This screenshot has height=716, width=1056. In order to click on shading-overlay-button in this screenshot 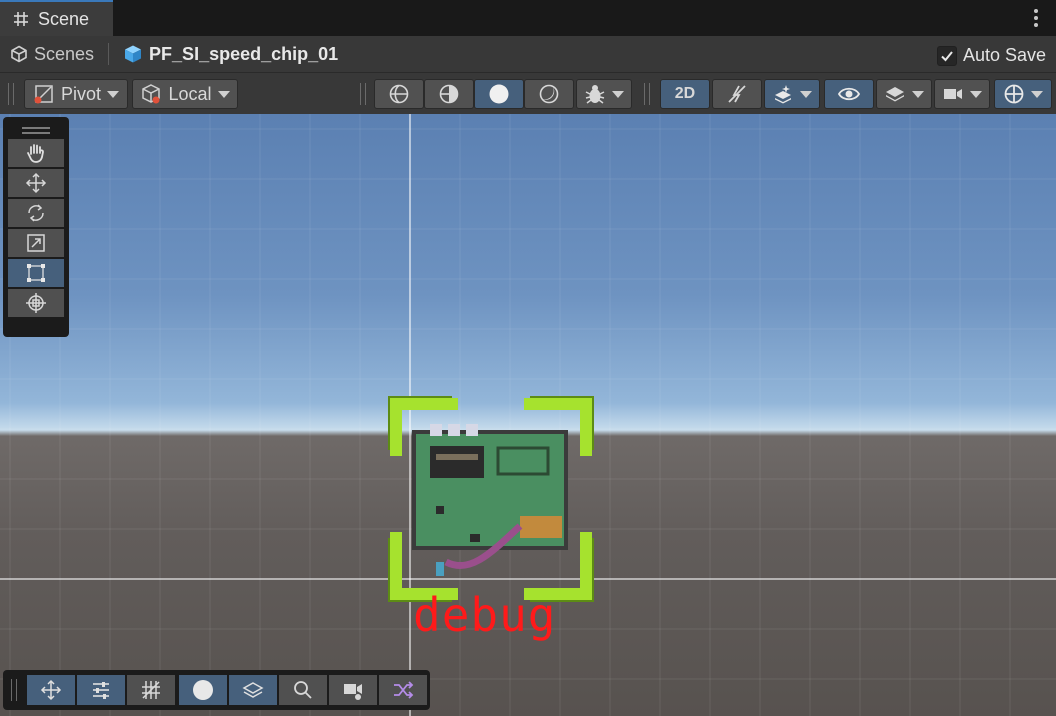, I will do `click(203, 690)`.